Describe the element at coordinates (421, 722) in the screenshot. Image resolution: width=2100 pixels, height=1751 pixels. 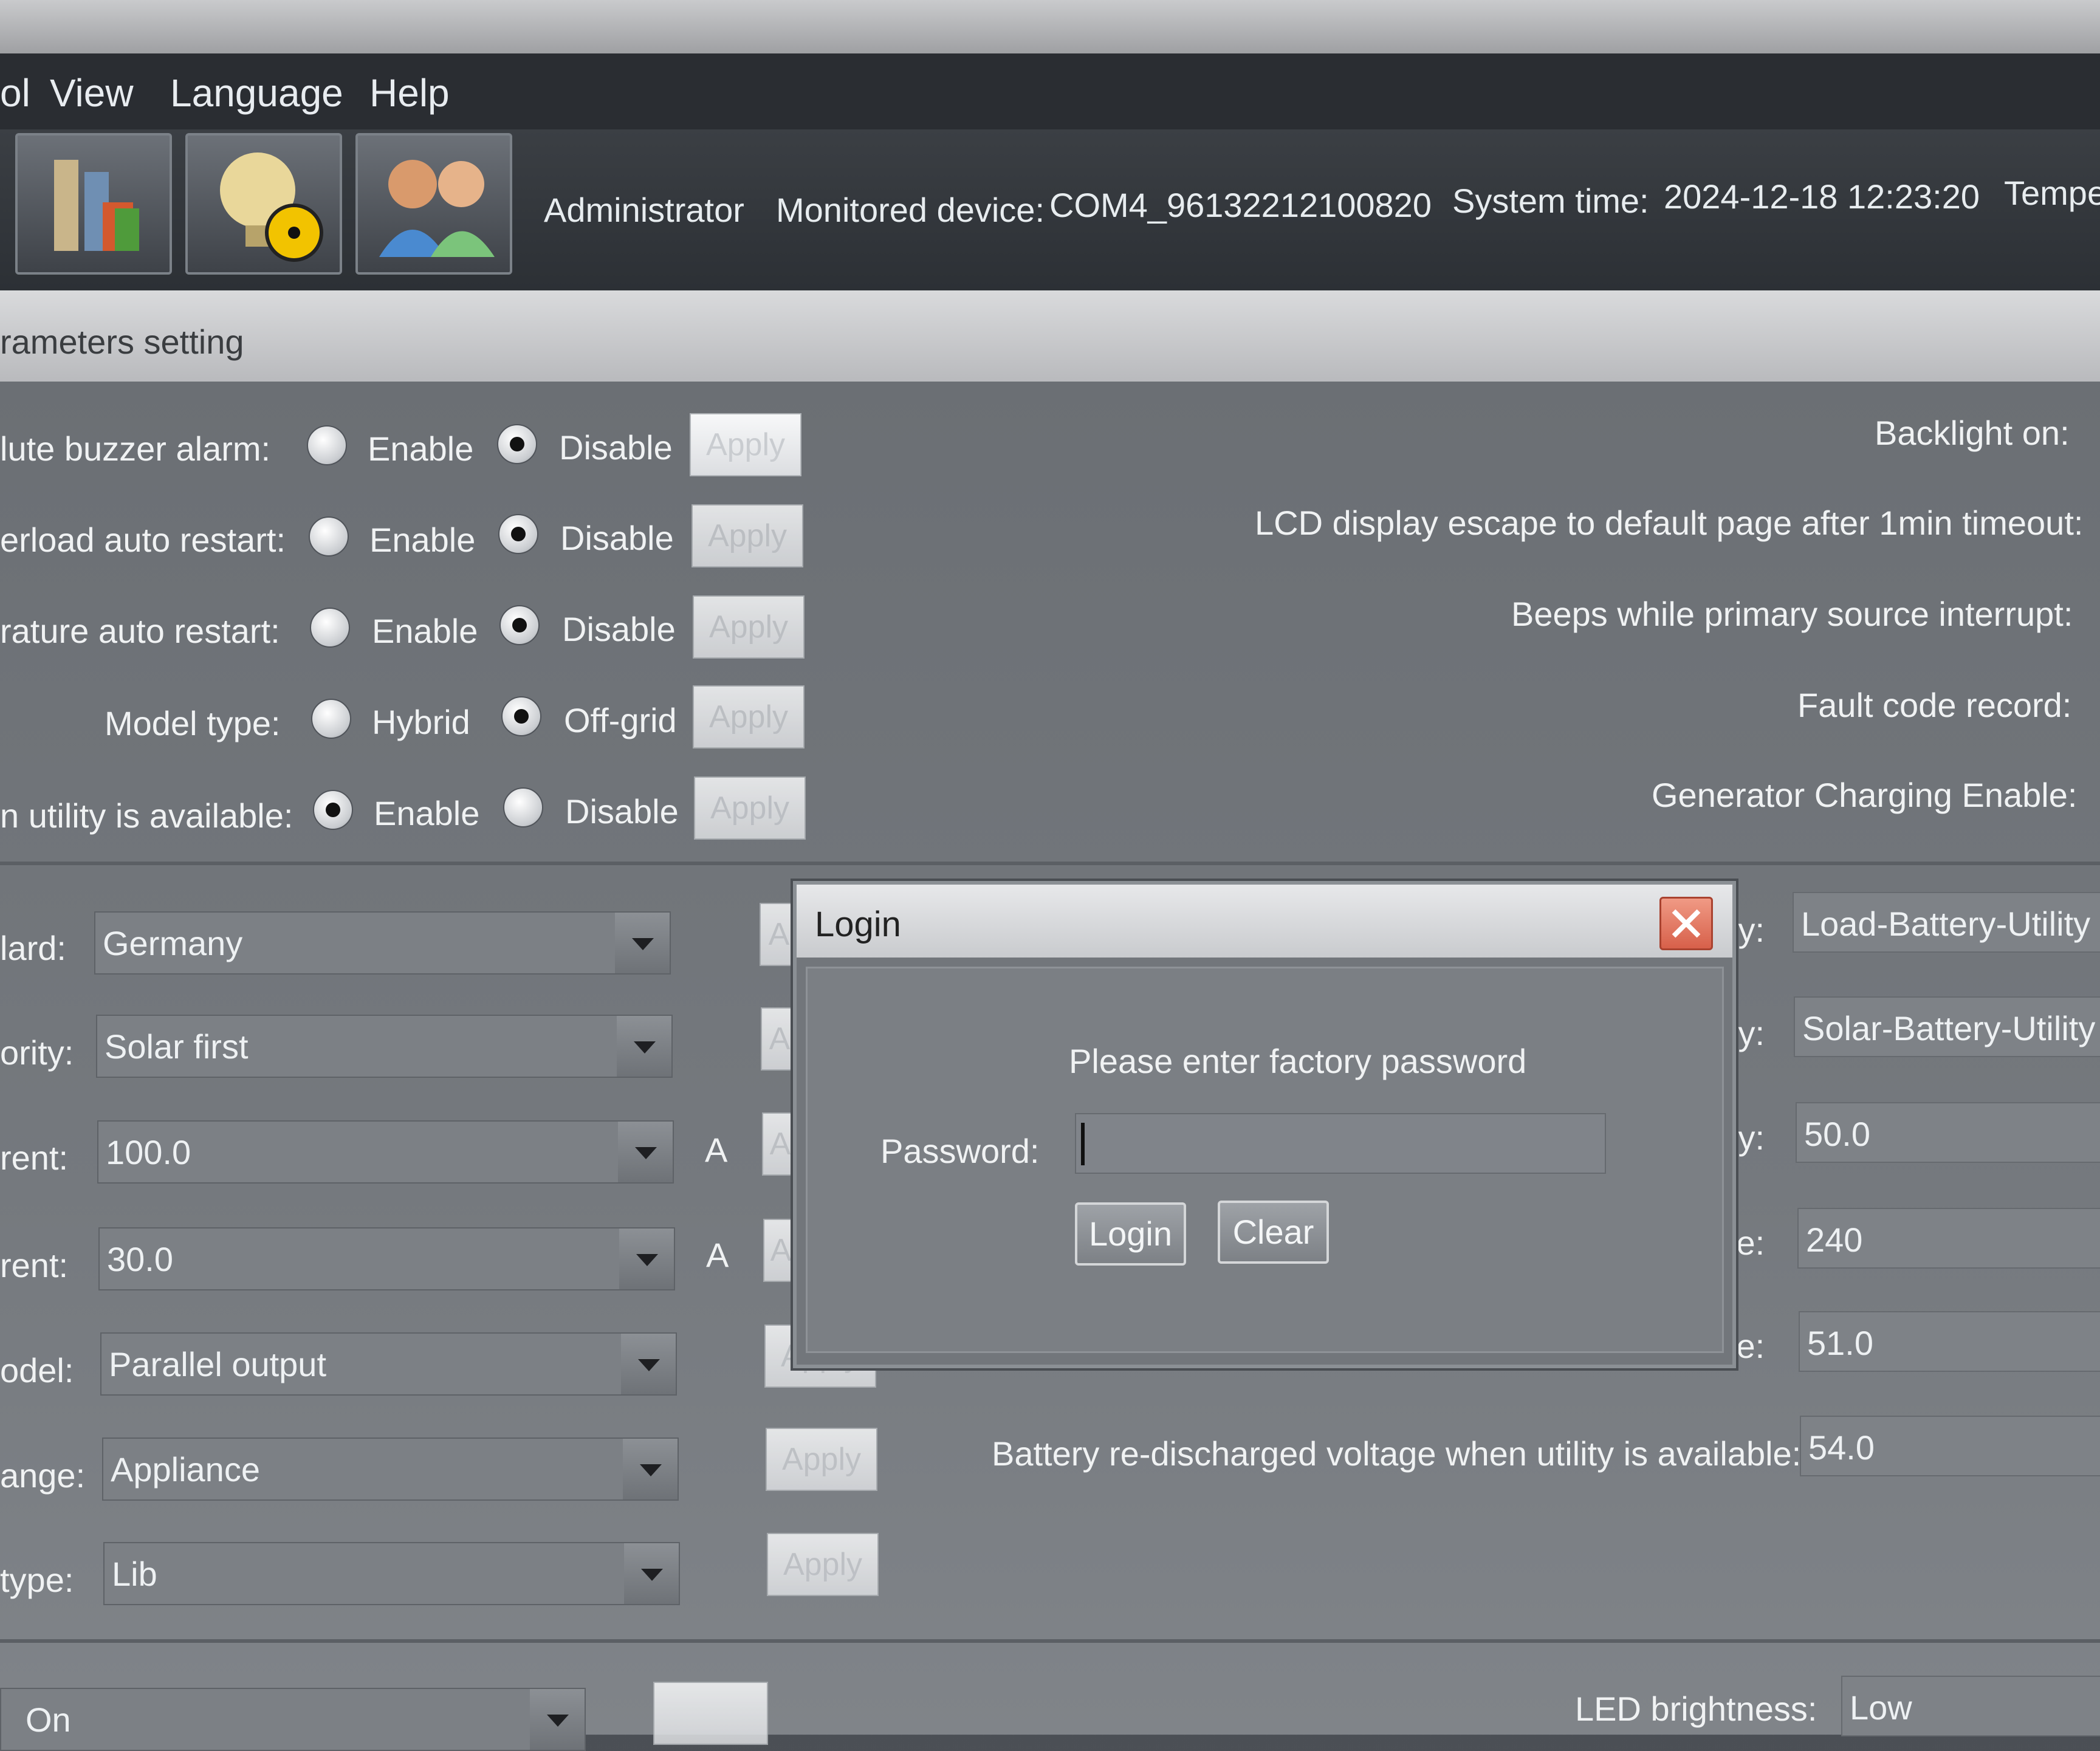
I see `radio-hybrid-label: Hybrid` at that location.